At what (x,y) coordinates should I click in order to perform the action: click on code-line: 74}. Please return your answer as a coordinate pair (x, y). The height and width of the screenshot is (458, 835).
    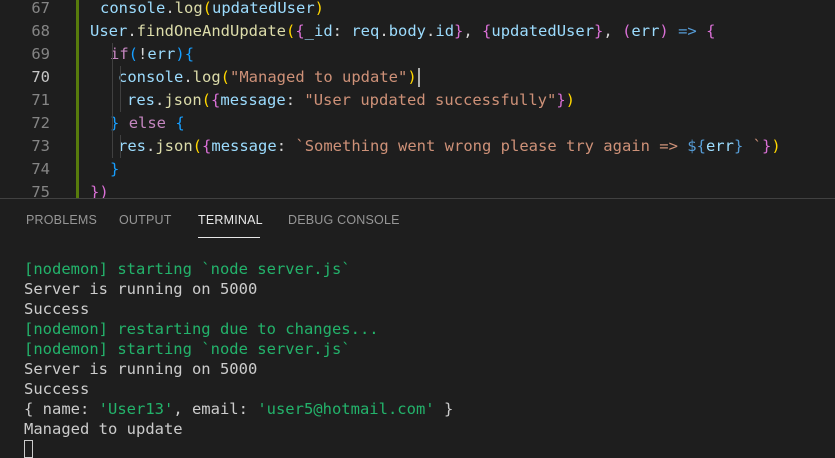
    Looking at the image, I should click on (417, 169).